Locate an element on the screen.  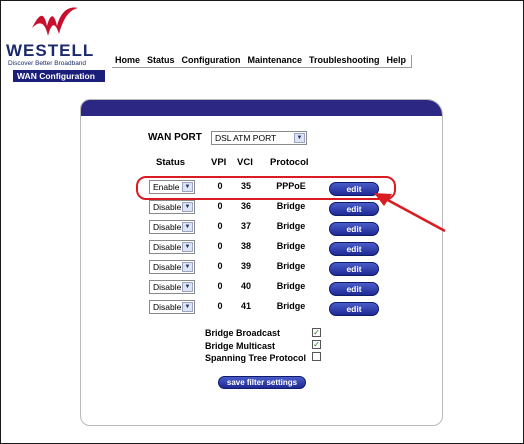
wan-port-select: DSL ATM PORT ▼ is located at coordinates (259, 138).